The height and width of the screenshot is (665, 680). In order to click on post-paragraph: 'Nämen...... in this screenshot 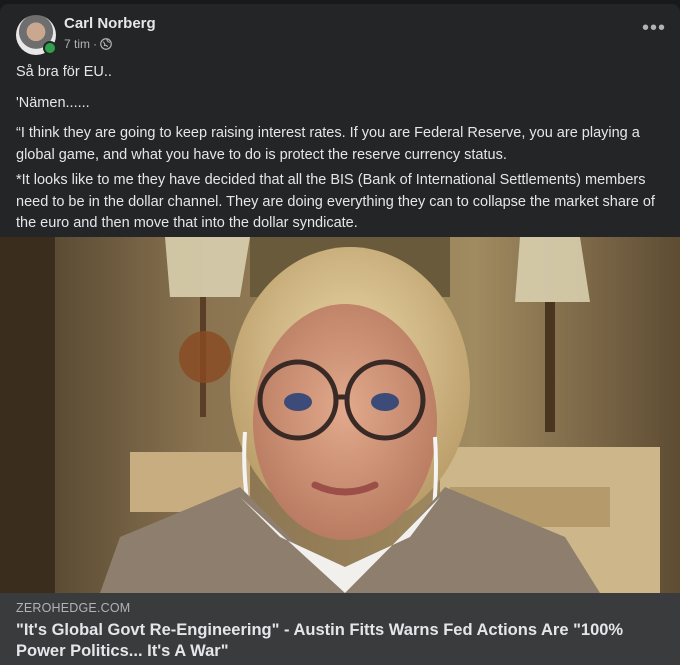, I will do `click(53, 102)`.